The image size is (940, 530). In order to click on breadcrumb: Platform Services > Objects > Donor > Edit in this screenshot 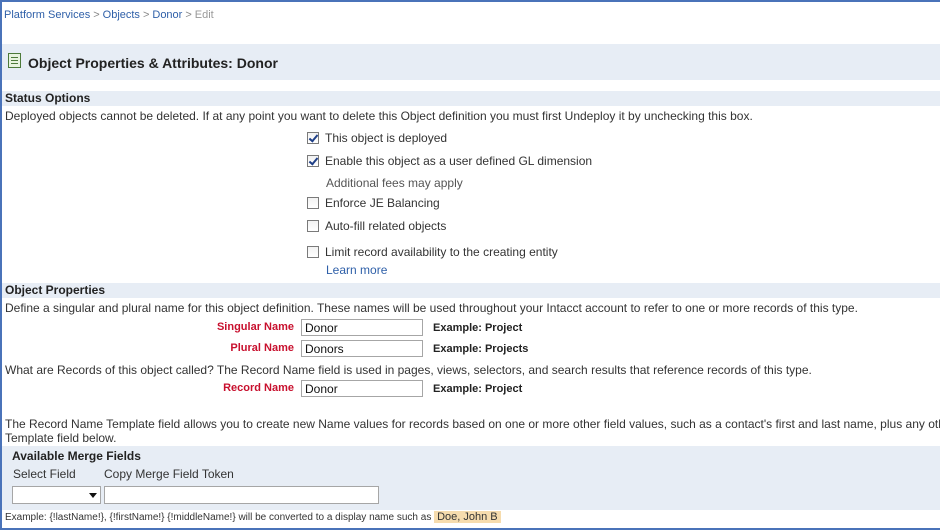, I will do `click(109, 15)`.